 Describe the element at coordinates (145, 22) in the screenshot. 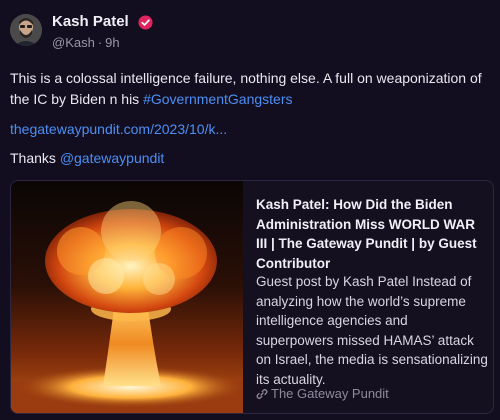

I see `verified-badge-icon` at that location.